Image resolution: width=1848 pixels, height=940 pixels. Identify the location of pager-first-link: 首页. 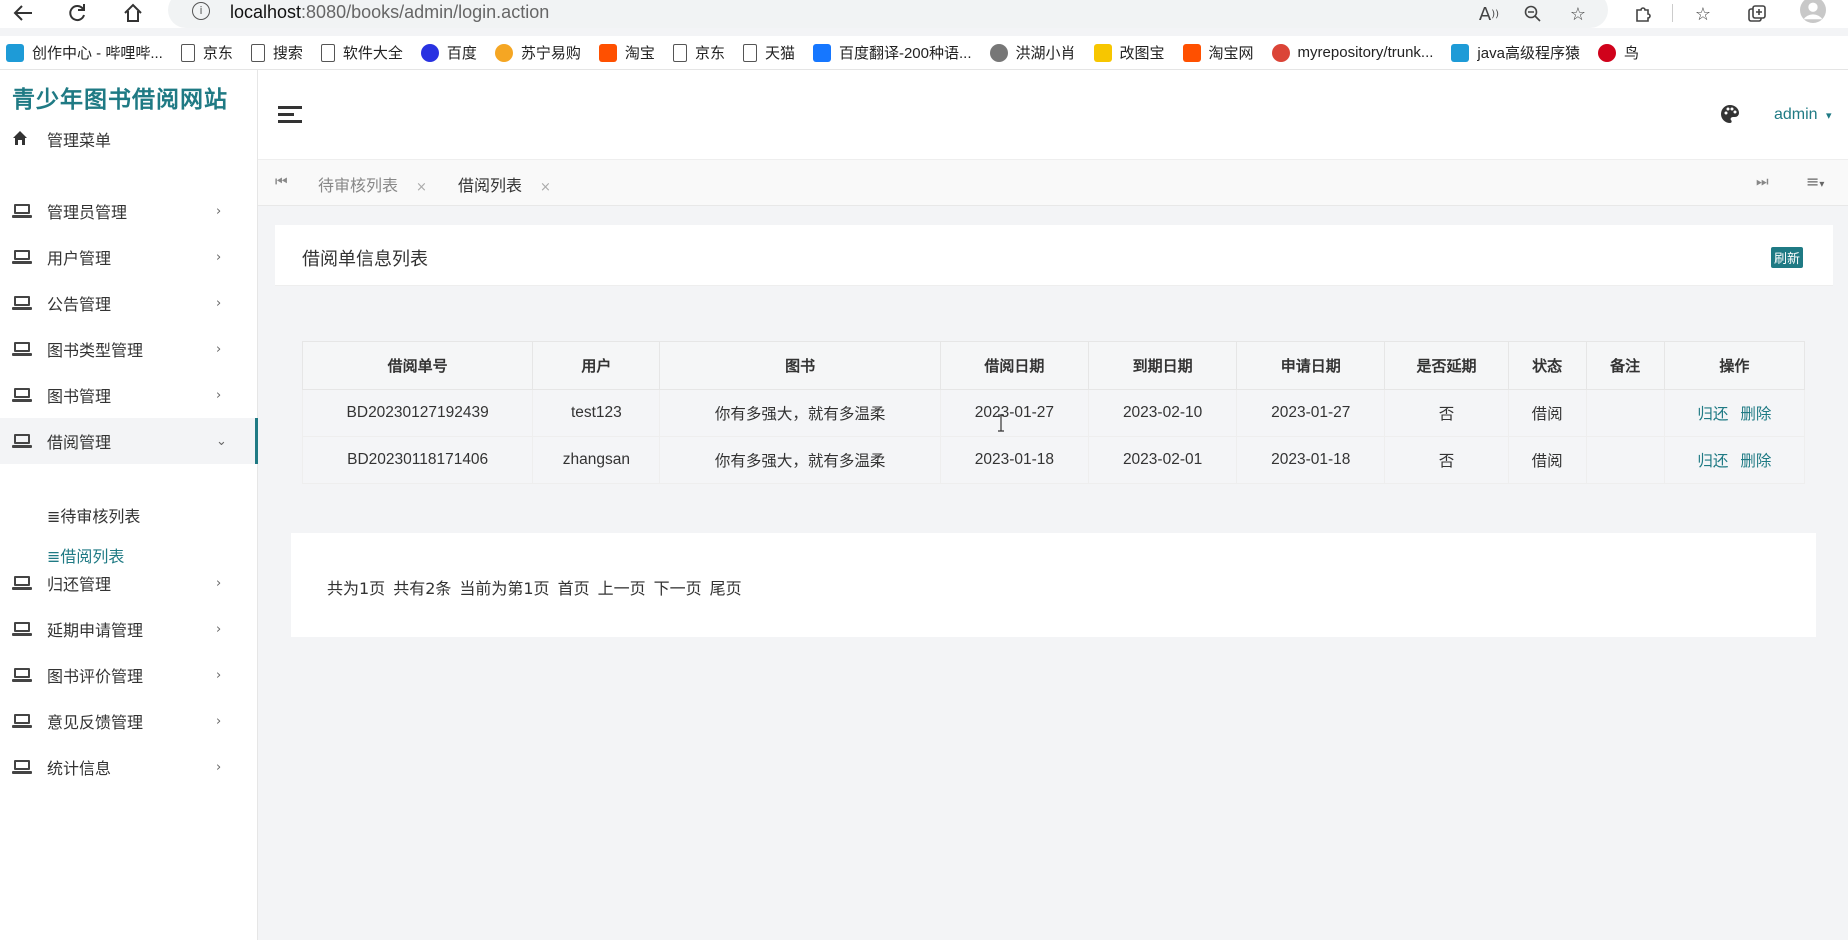
(574, 587).